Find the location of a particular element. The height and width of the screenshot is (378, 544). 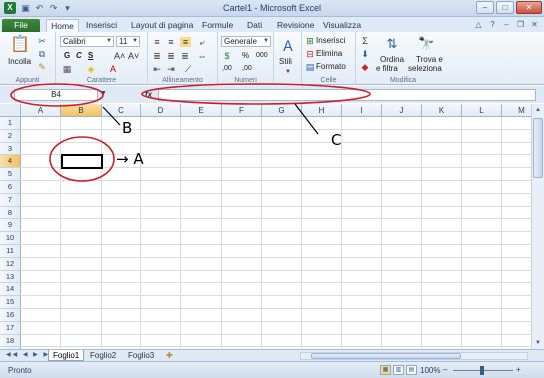

column-header-b: B is located at coordinates (81, 110).